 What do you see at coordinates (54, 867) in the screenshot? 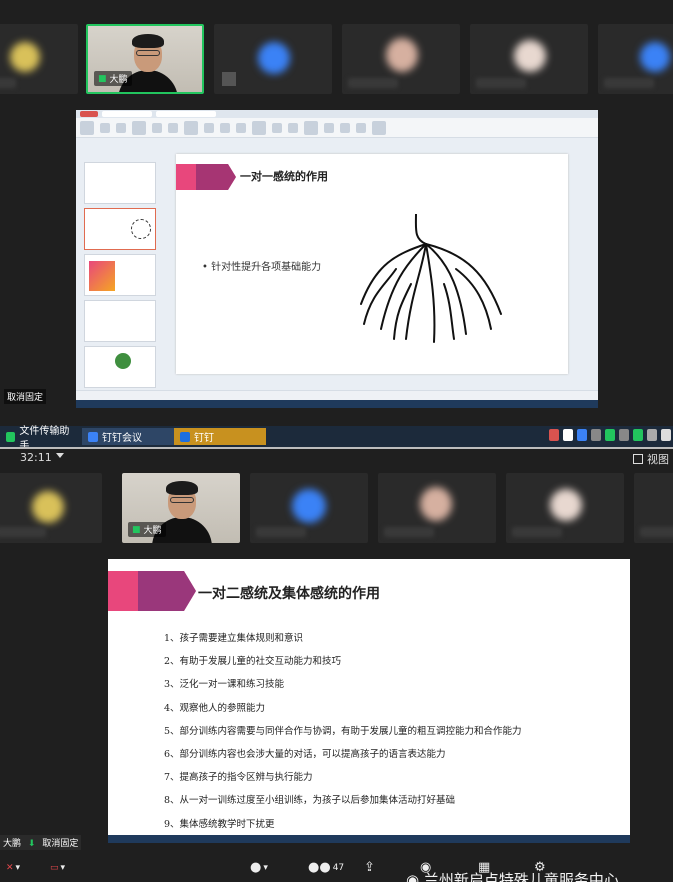
I see `camera-off-icon: ▭` at bounding box center [54, 867].